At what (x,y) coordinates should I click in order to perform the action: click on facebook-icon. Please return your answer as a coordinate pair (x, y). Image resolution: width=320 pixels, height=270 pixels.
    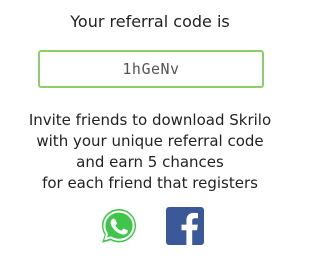
    Looking at the image, I should click on (185, 226).